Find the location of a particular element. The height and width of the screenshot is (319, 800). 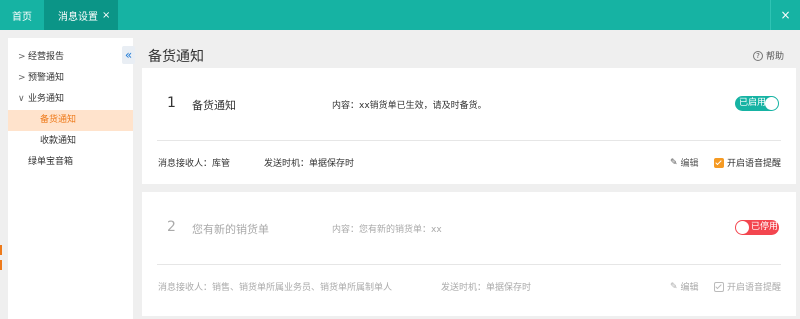

enable-toggle: 已停用 is located at coordinates (757, 227).